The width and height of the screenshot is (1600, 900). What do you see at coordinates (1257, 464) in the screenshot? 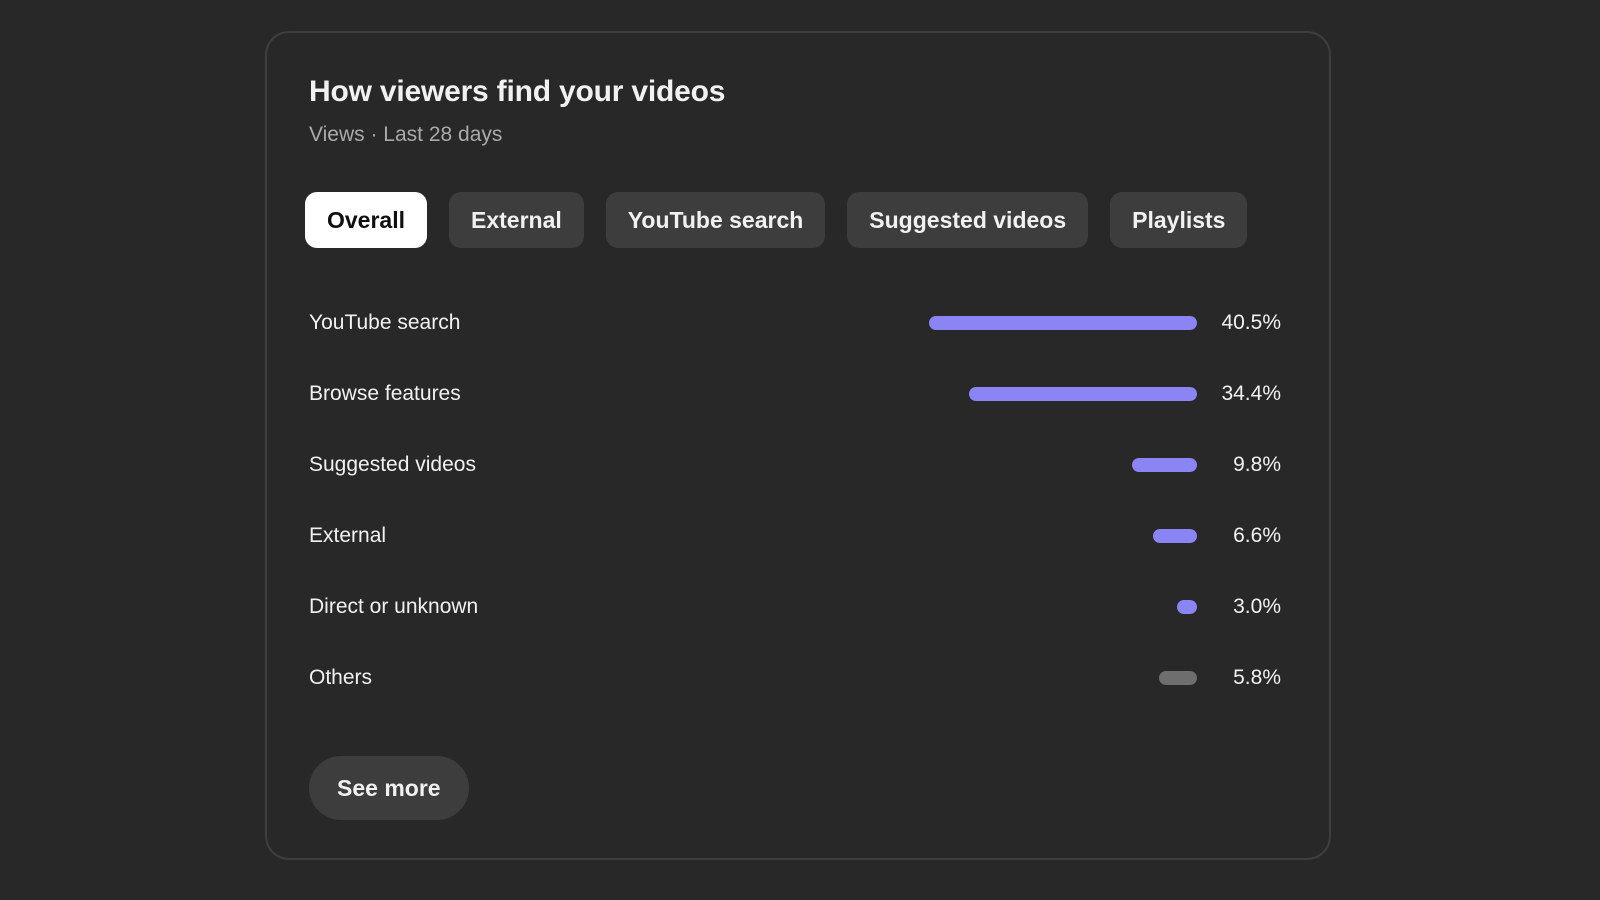
I see `source-percent: 9.8%` at bounding box center [1257, 464].